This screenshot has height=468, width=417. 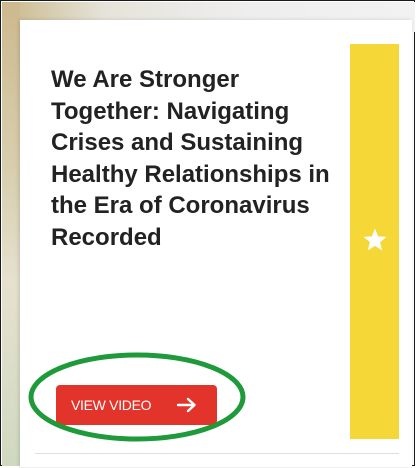 I want to click on view-video-button: VIEW VIDEO, so click(x=136, y=405).